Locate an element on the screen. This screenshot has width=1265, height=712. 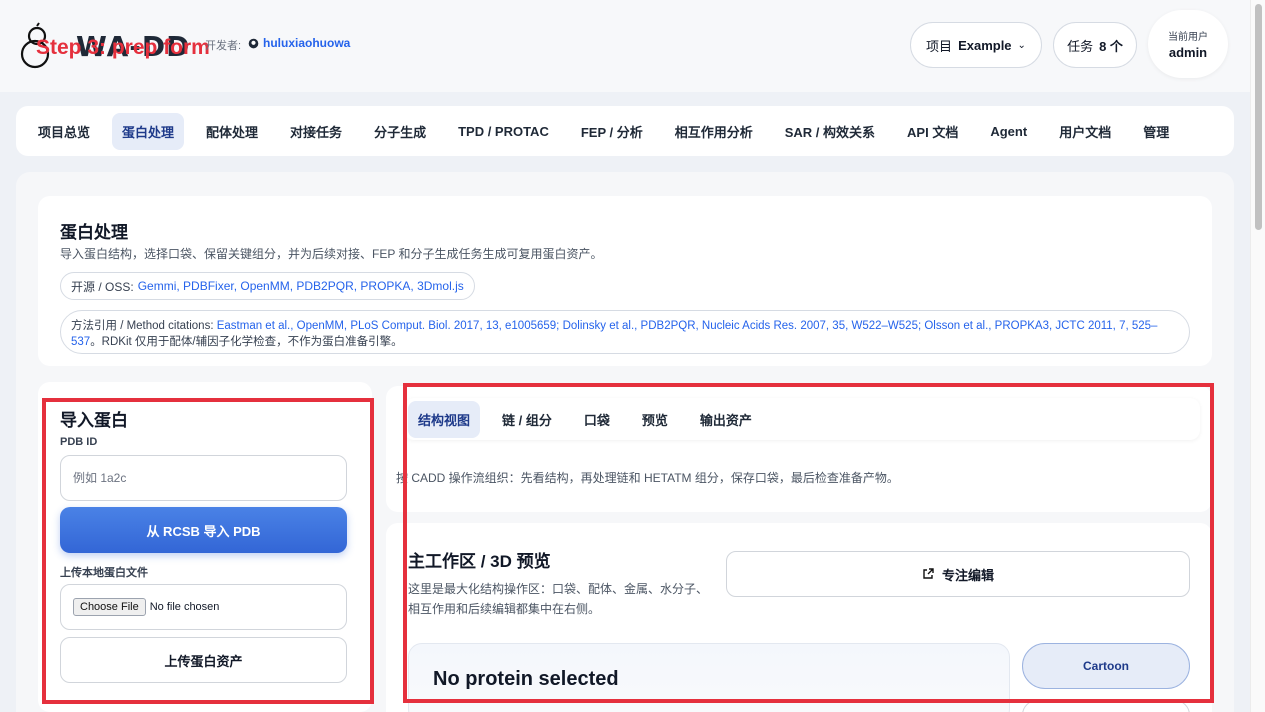
nav-item-agent: Agent is located at coordinates (1008, 131).